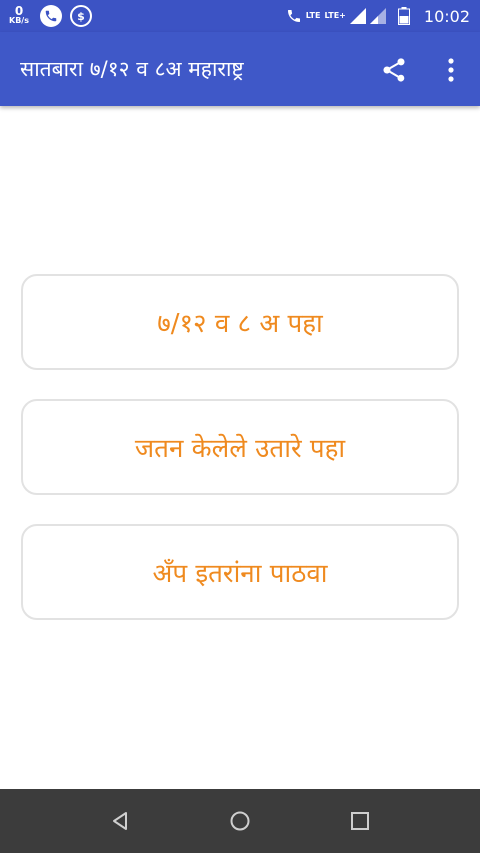 The image size is (480, 853). I want to click on saved-extracts-button: जतन केलेले उतारे पहा, so click(240, 447).